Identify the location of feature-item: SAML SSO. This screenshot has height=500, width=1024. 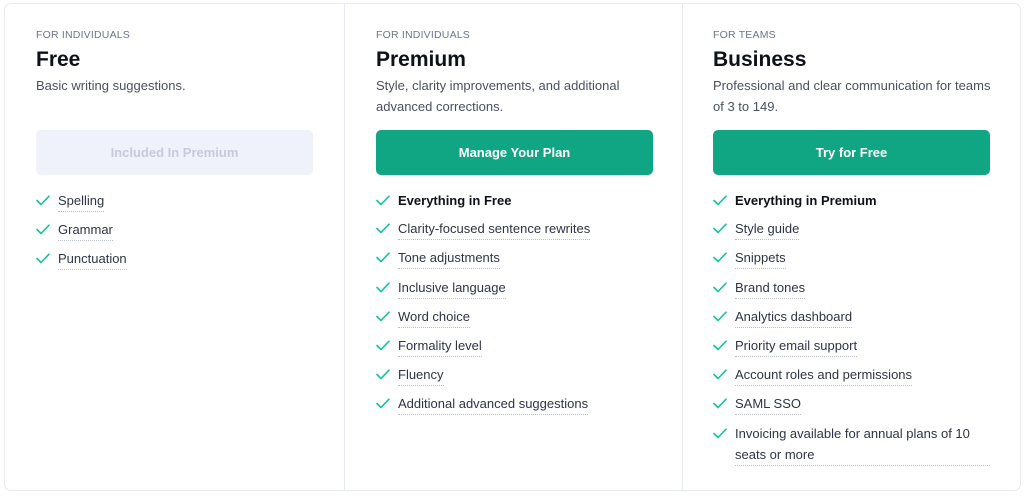
(866, 404).